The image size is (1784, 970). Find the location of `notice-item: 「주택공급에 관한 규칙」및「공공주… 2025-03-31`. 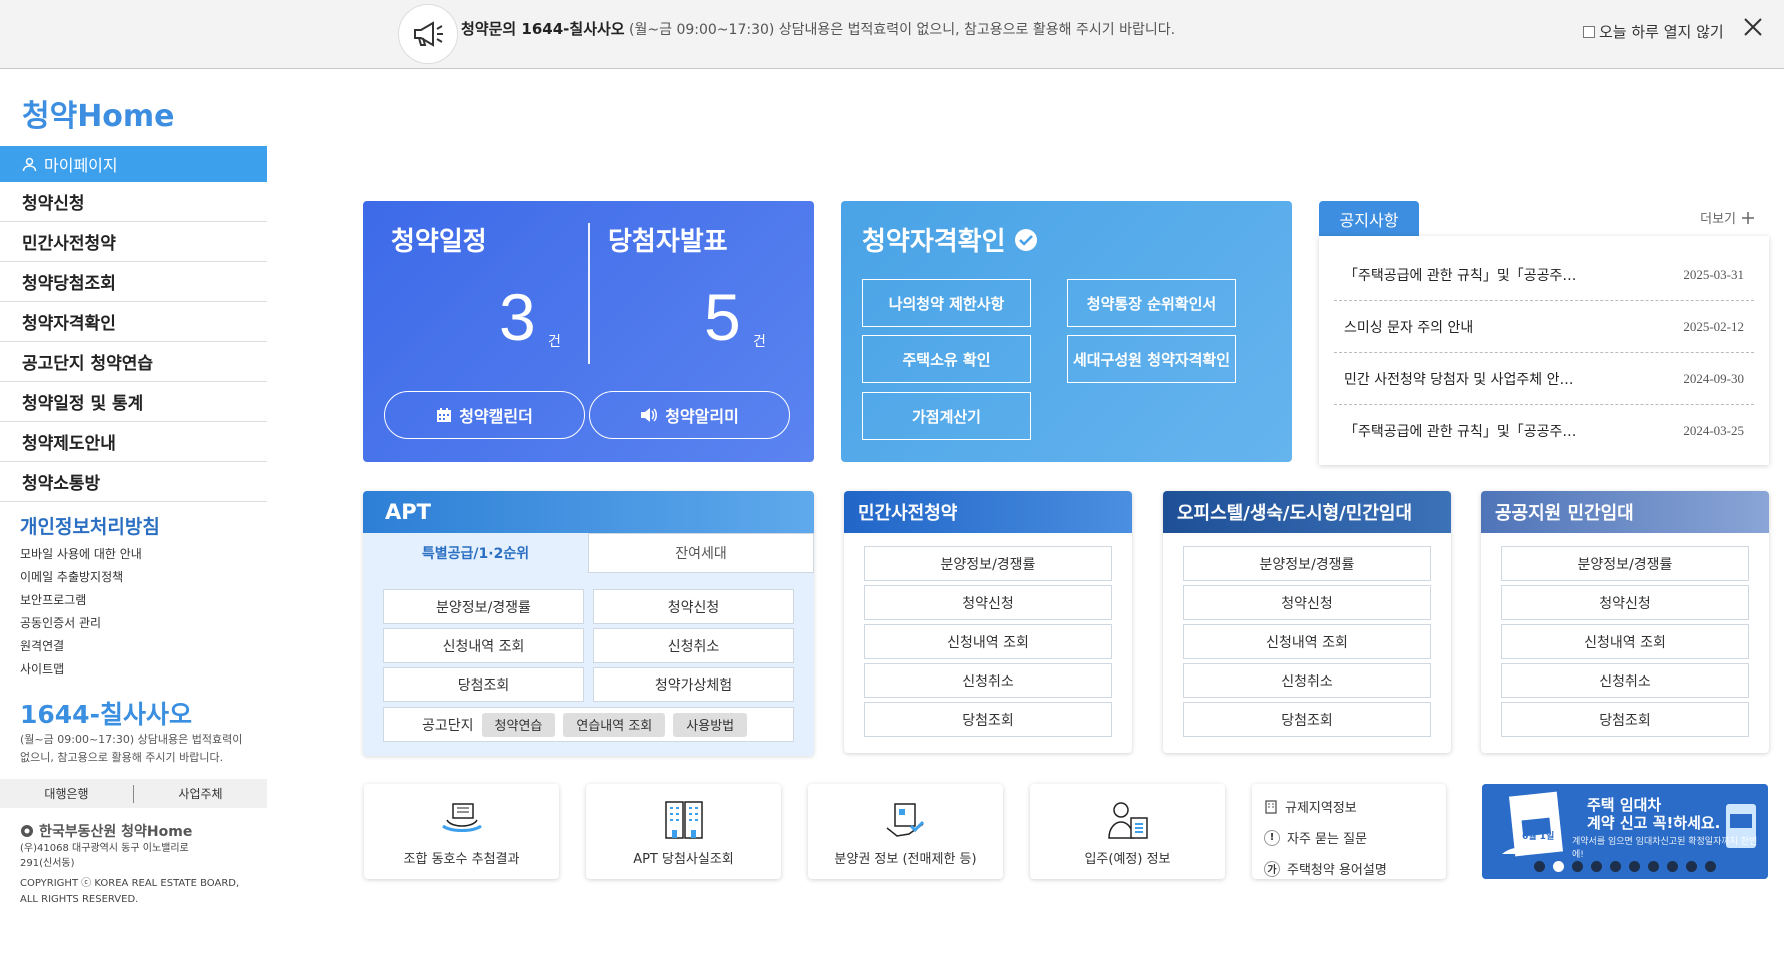

notice-item: 「주택공급에 관한 규칙」및「공공주… 2025-03-31 is located at coordinates (1544, 275).